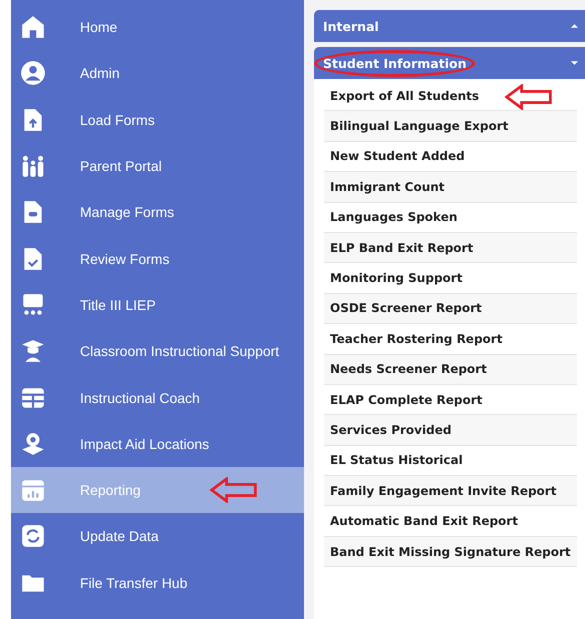 The image size is (585, 619). I want to click on sidebar-item: Admin, so click(157, 73).